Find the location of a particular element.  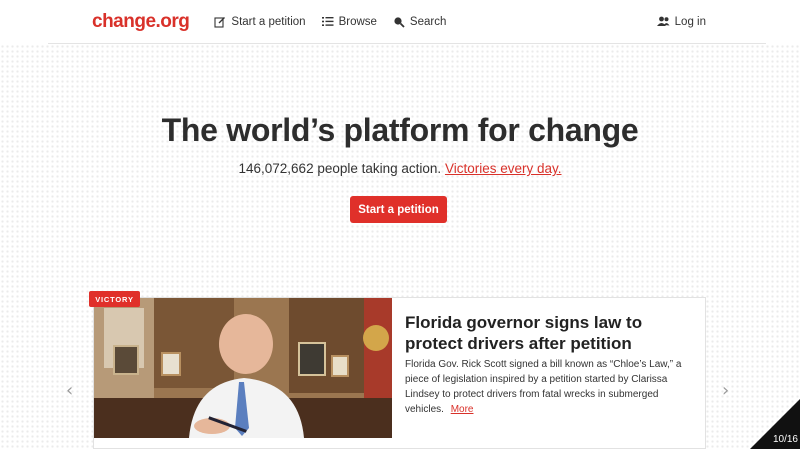

login-link: Log in is located at coordinates (681, 21).